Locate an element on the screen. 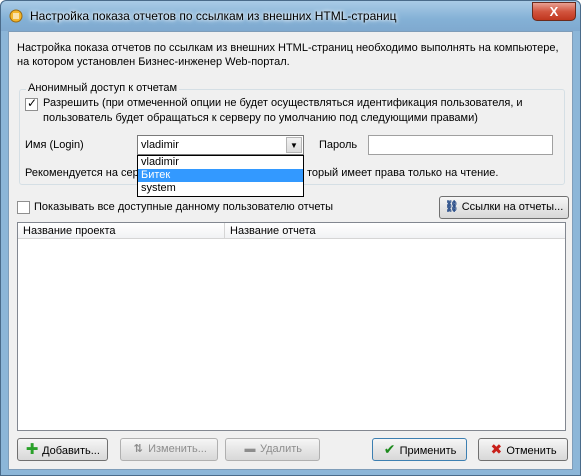 The width and height of the screenshot is (581, 476). apply-label: Применить is located at coordinates (428, 451).